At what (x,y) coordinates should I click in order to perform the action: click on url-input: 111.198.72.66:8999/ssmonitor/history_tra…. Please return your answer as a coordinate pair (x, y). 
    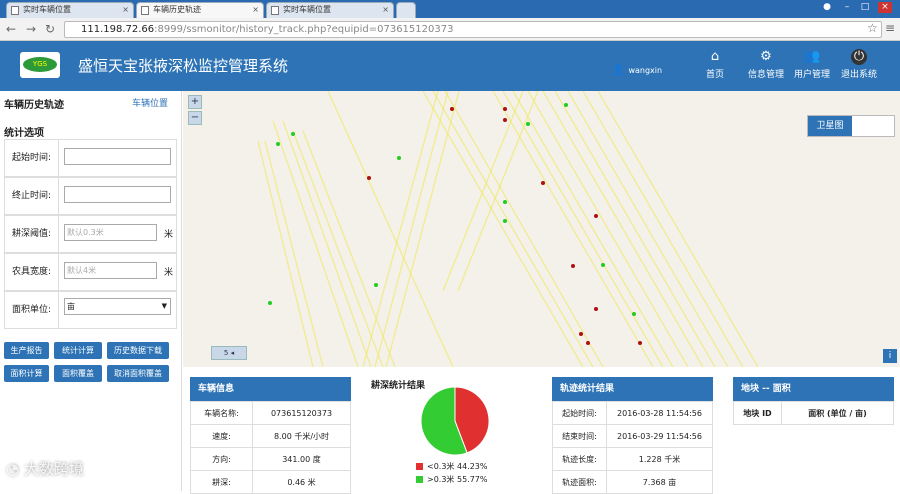
    Looking at the image, I should click on (473, 29).